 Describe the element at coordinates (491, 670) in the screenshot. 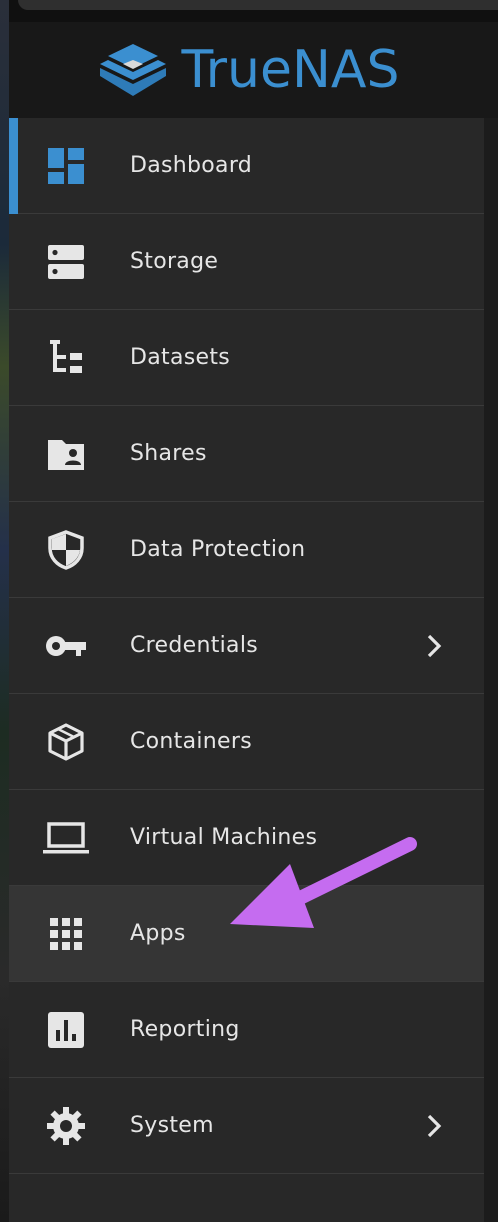

I see `nav-scroll-edge` at that location.